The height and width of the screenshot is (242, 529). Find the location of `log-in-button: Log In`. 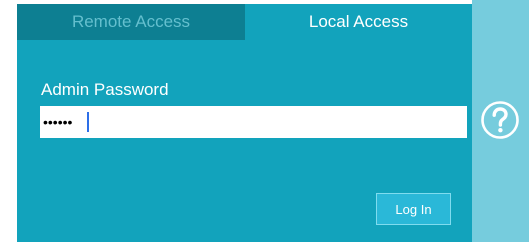

log-in-button: Log In is located at coordinates (413, 209).